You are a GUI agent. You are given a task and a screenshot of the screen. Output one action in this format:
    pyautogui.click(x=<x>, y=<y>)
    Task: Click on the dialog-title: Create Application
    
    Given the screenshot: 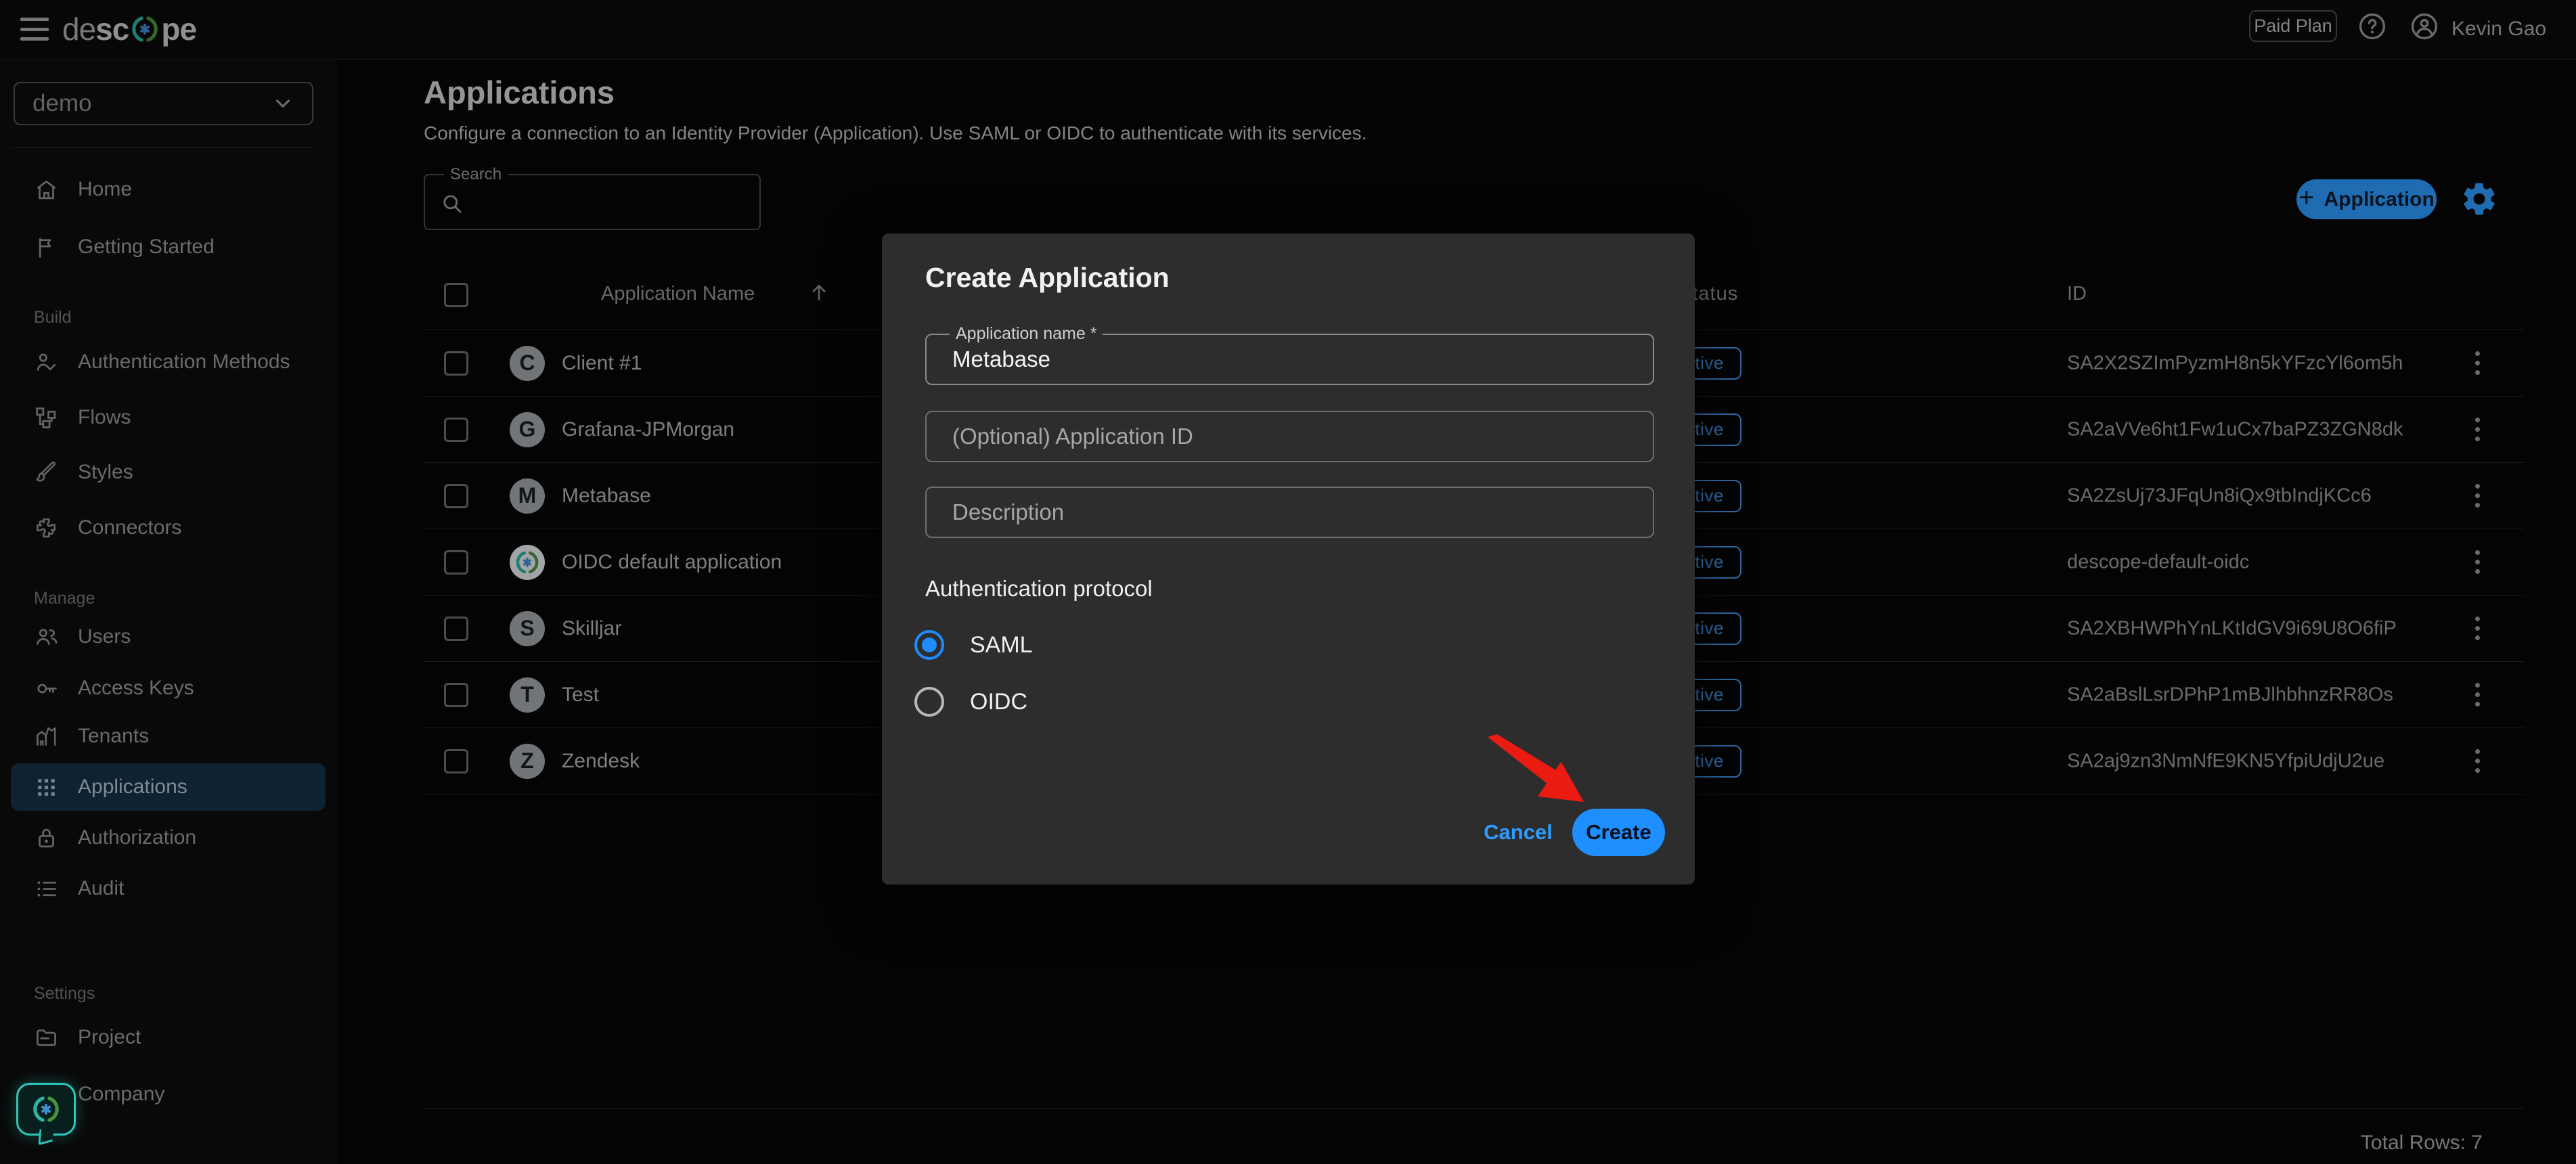 What is the action you would take?
    pyautogui.click(x=1047, y=277)
    